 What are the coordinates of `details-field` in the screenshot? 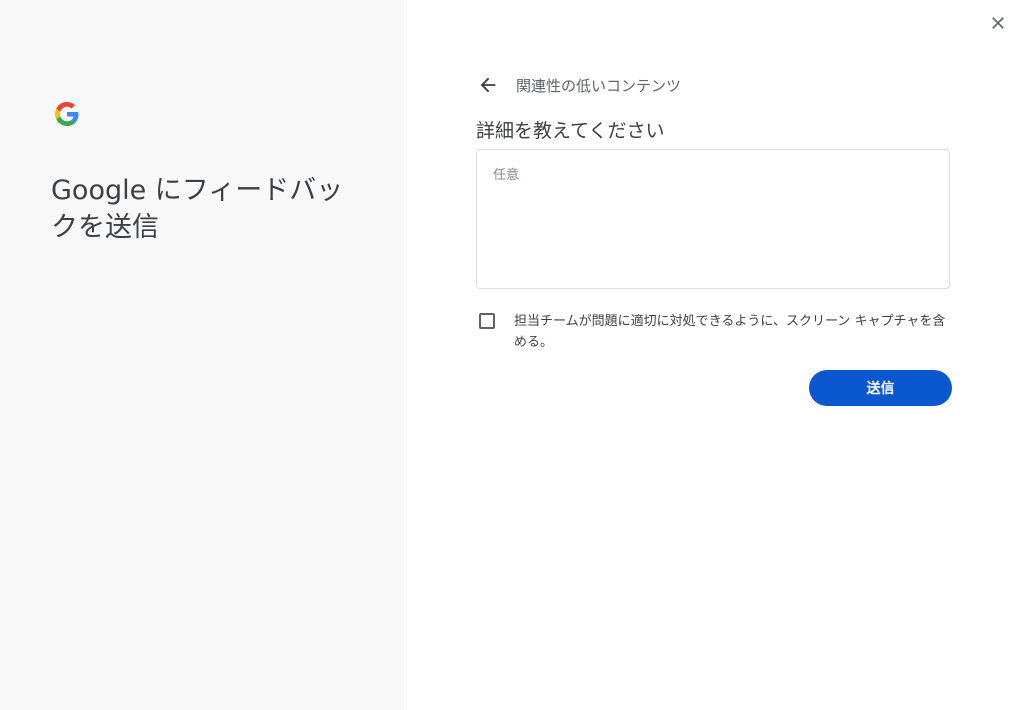 It's located at (713, 219).